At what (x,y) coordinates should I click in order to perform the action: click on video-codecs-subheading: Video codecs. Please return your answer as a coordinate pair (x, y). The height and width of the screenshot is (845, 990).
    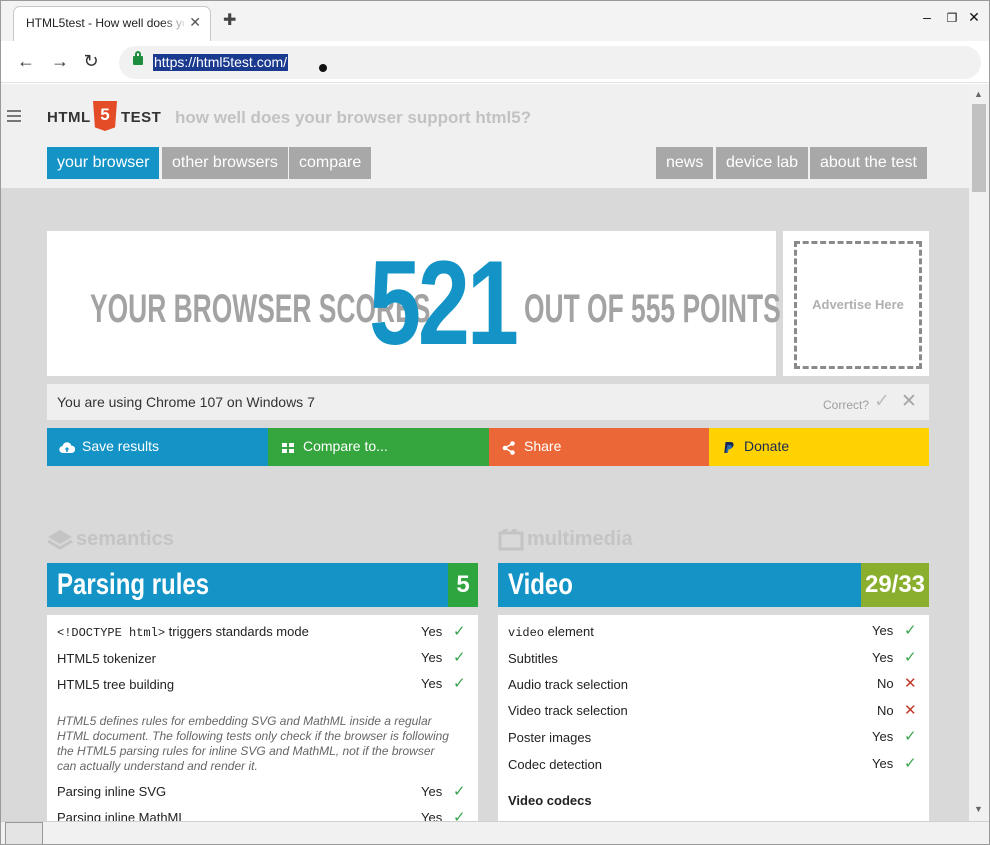
    Looking at the image, I should click on (550, 800).